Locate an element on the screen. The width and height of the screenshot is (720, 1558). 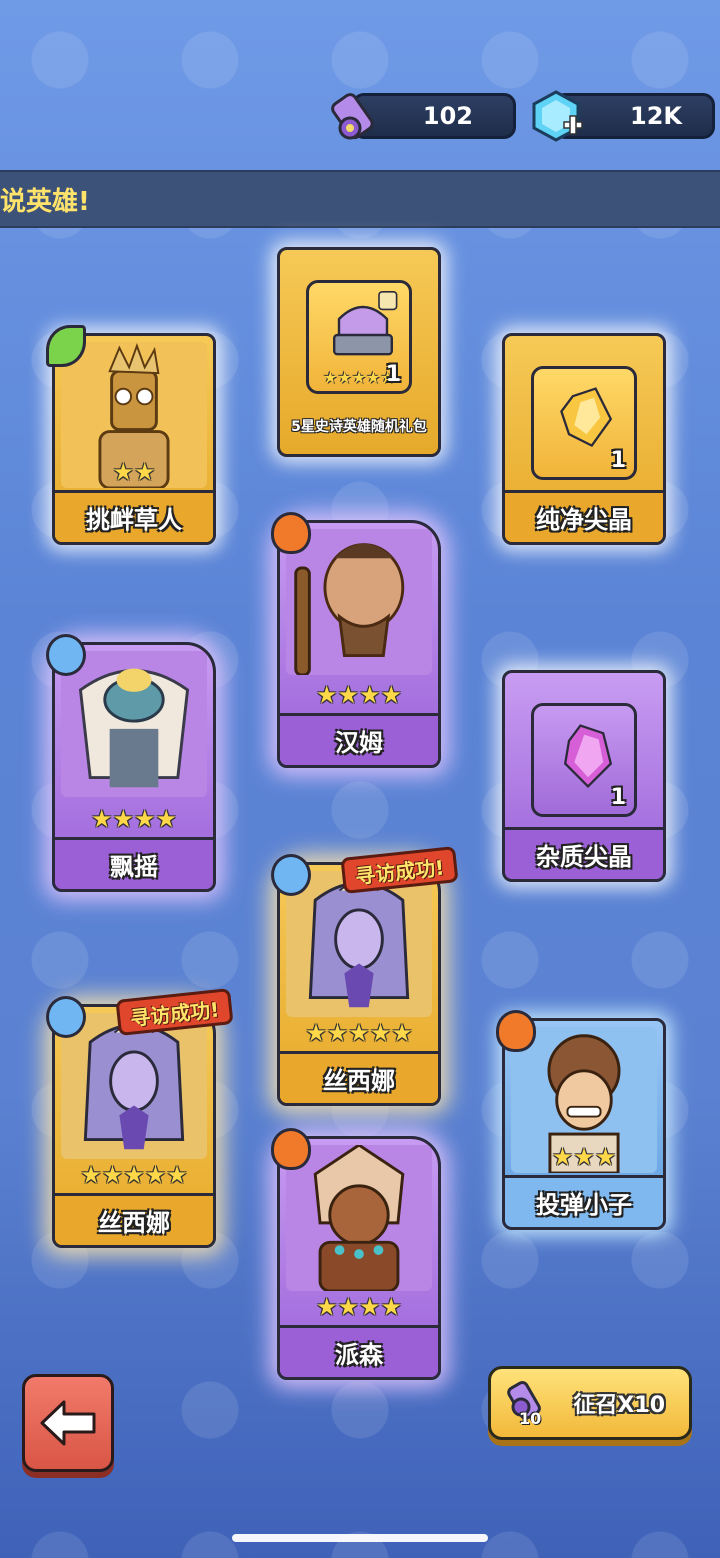
treasure-chest-icon is located at coordinates (365, 323).